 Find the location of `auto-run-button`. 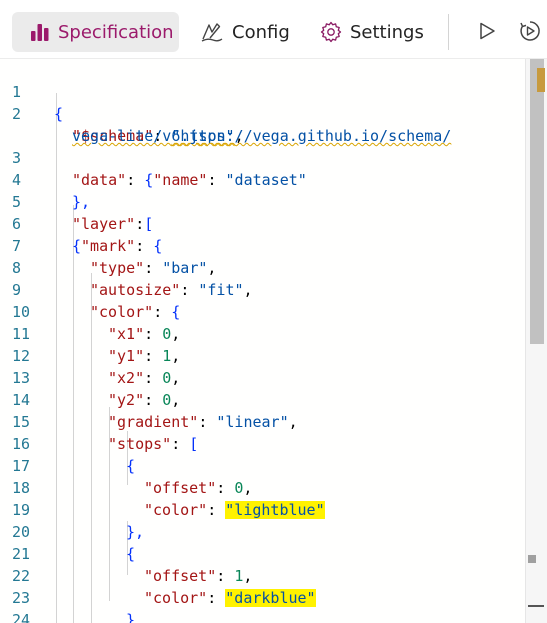

auto-run-button is located at coordinates (530, 31).